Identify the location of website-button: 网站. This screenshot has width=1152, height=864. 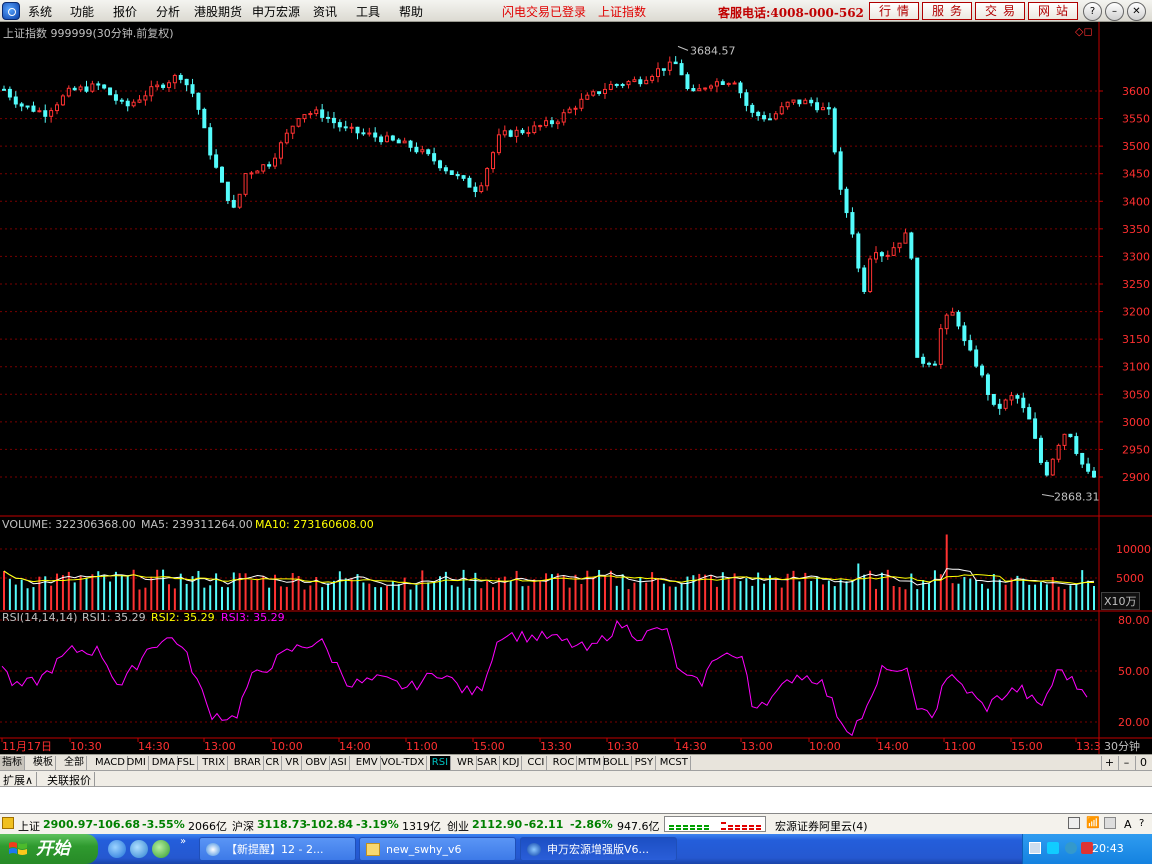
(1053, 11).